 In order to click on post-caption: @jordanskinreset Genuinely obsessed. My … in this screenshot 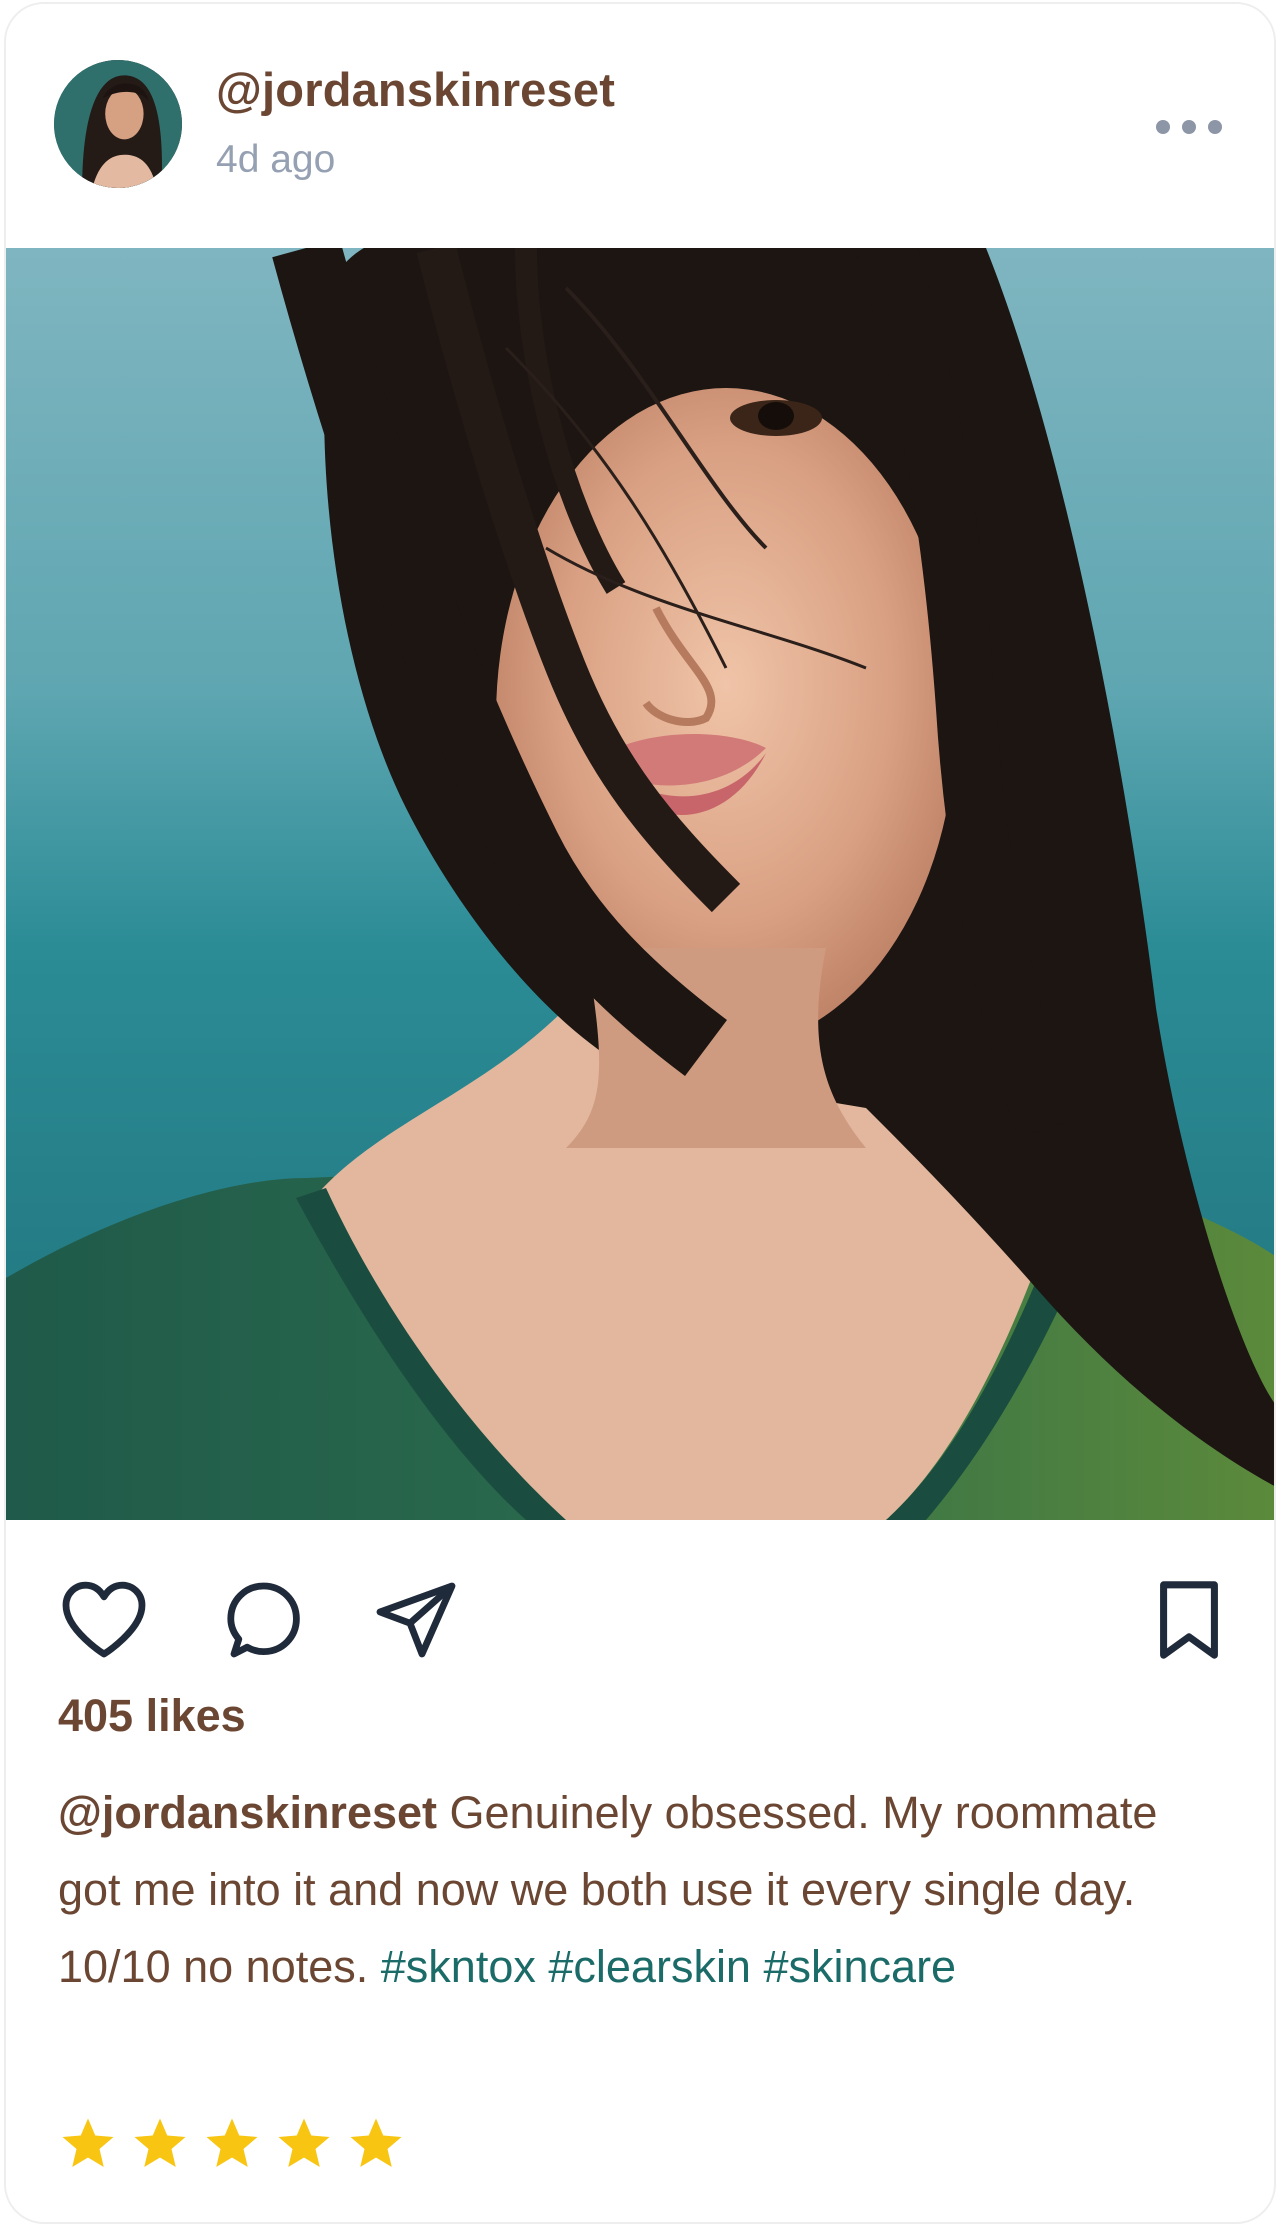, I will do `click(633, 1889)`.